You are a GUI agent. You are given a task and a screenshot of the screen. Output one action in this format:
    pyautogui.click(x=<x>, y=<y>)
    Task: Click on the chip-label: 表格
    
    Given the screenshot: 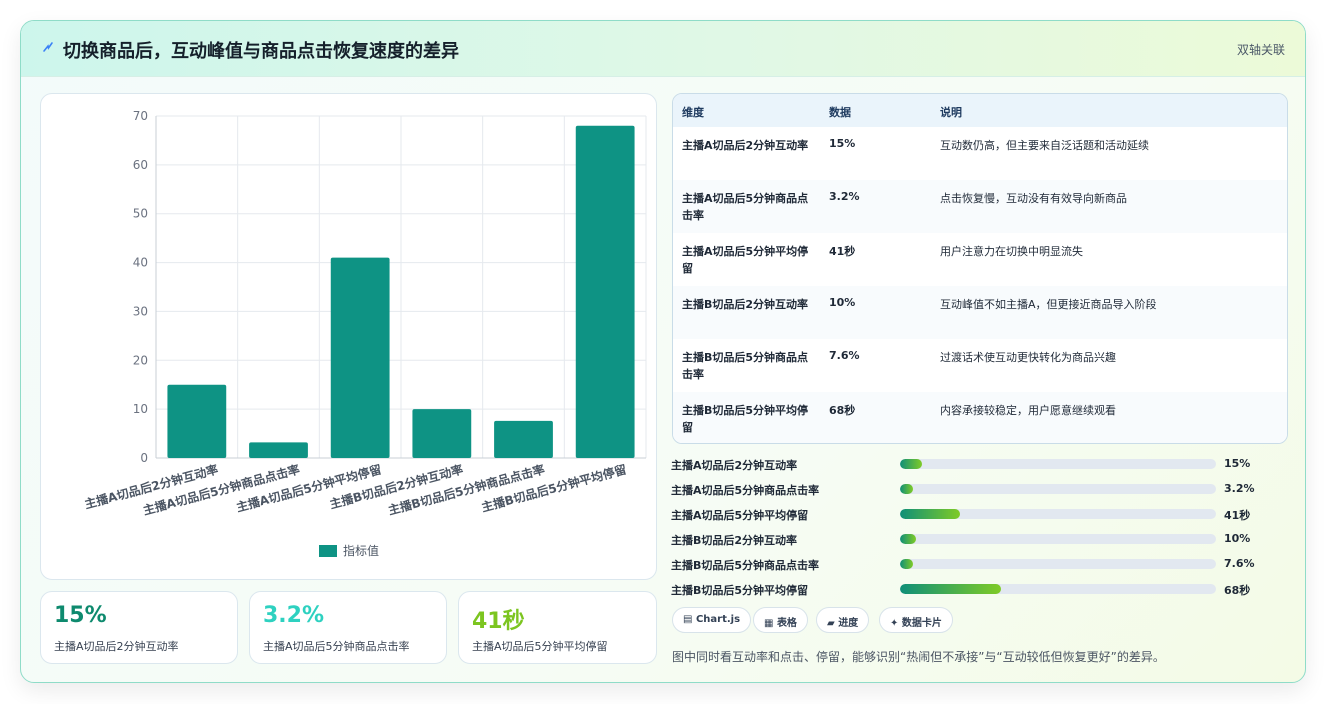 What is the action you would take?
    pyautogui.click(x=786, y=623)
    